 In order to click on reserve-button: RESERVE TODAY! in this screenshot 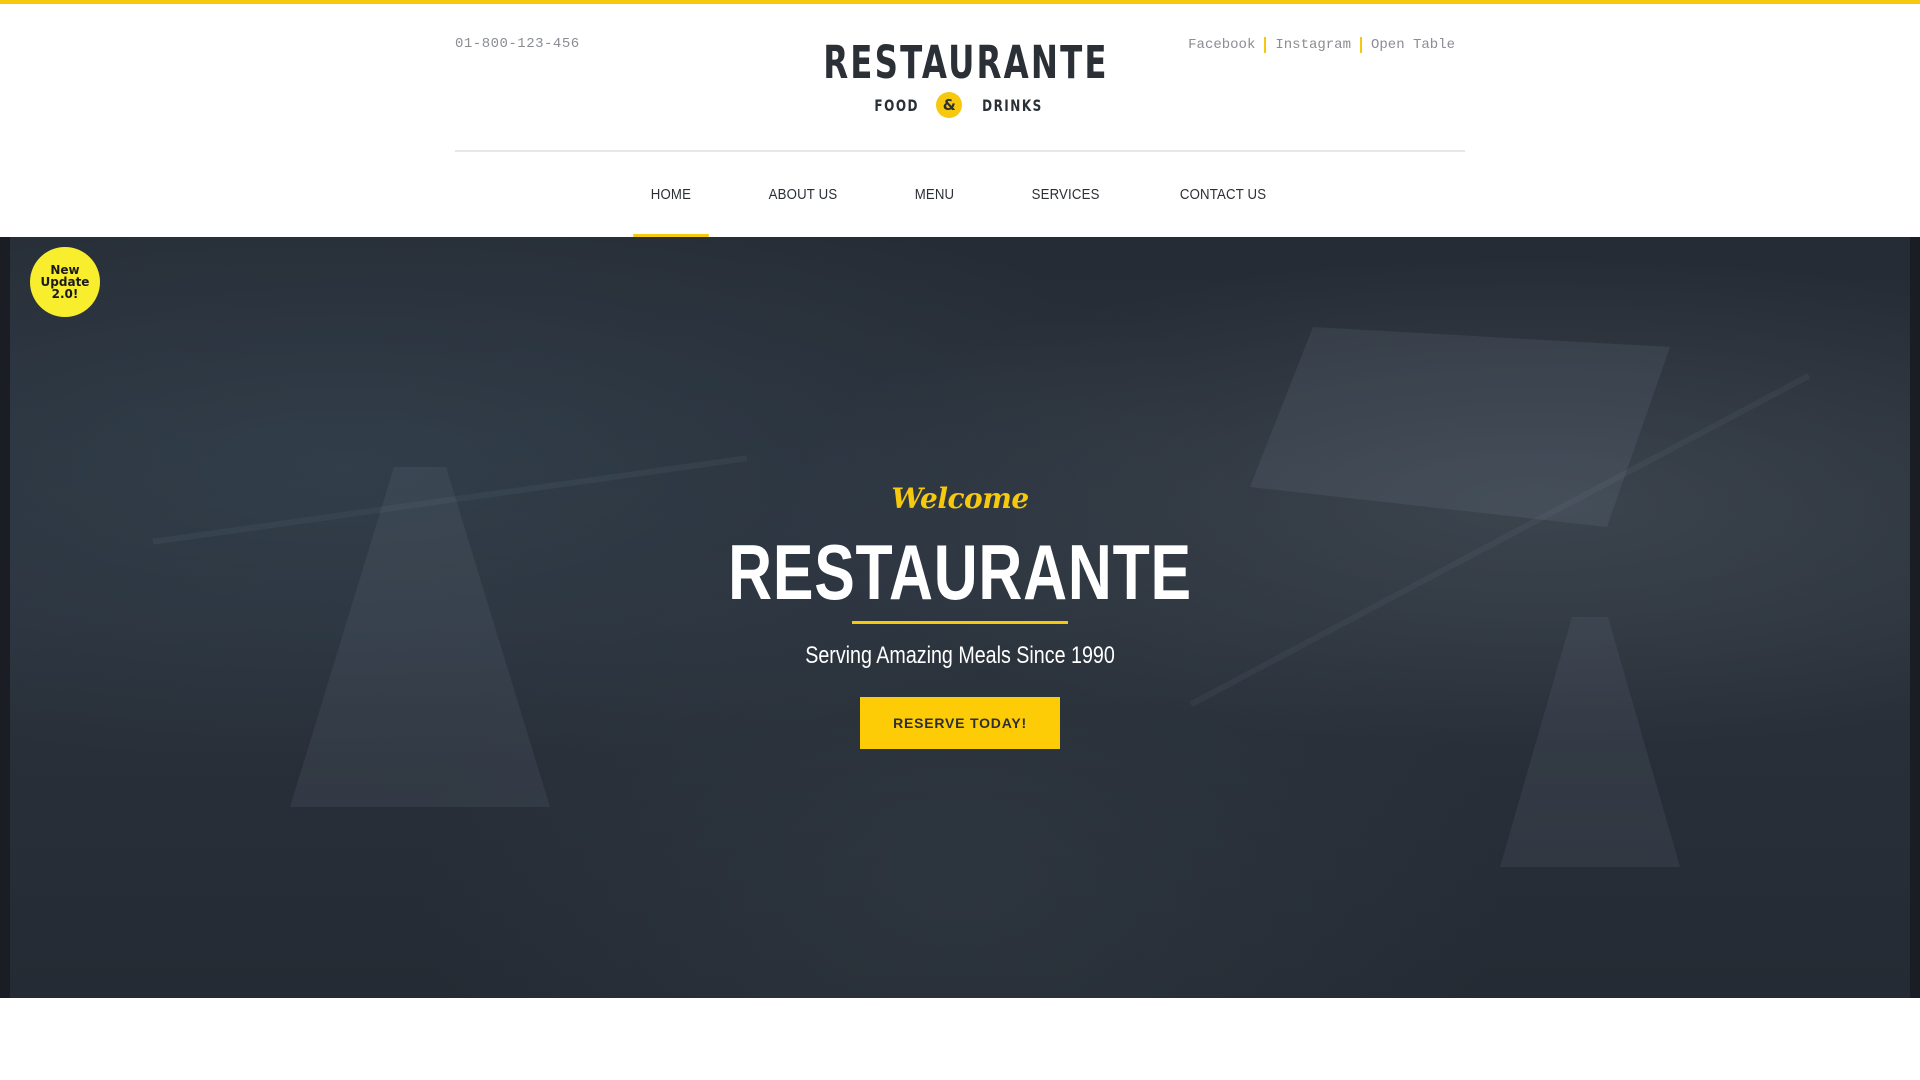, I will do `click(960, 723)`.